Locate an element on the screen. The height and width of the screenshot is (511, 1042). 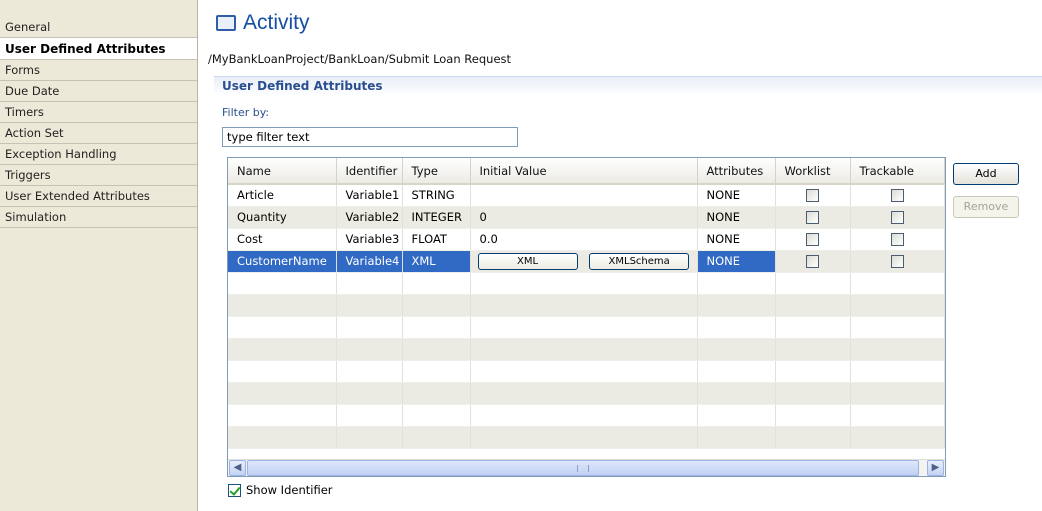
section-title: User Defined Attributes is located at coordinates (302, 86).